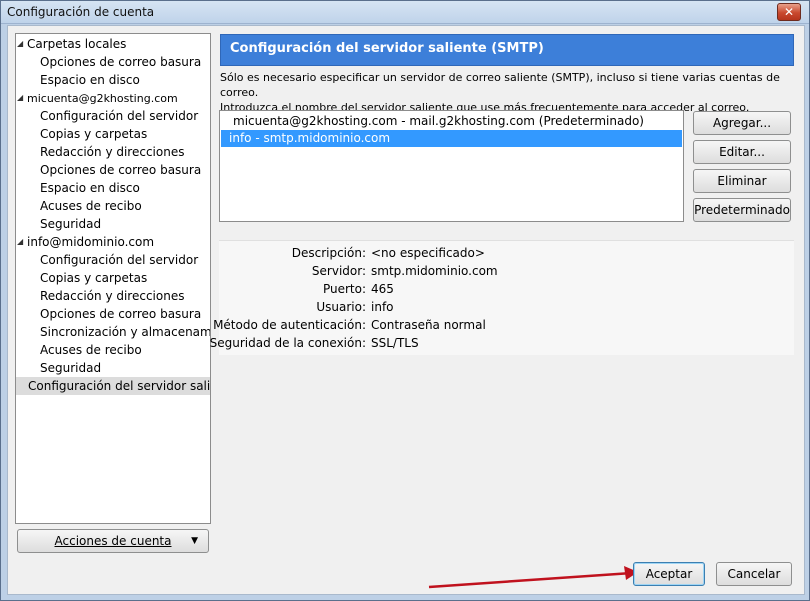 This screenshot has width=810, height=601. I want to click on close-icon: ✕, so click(789, 12).